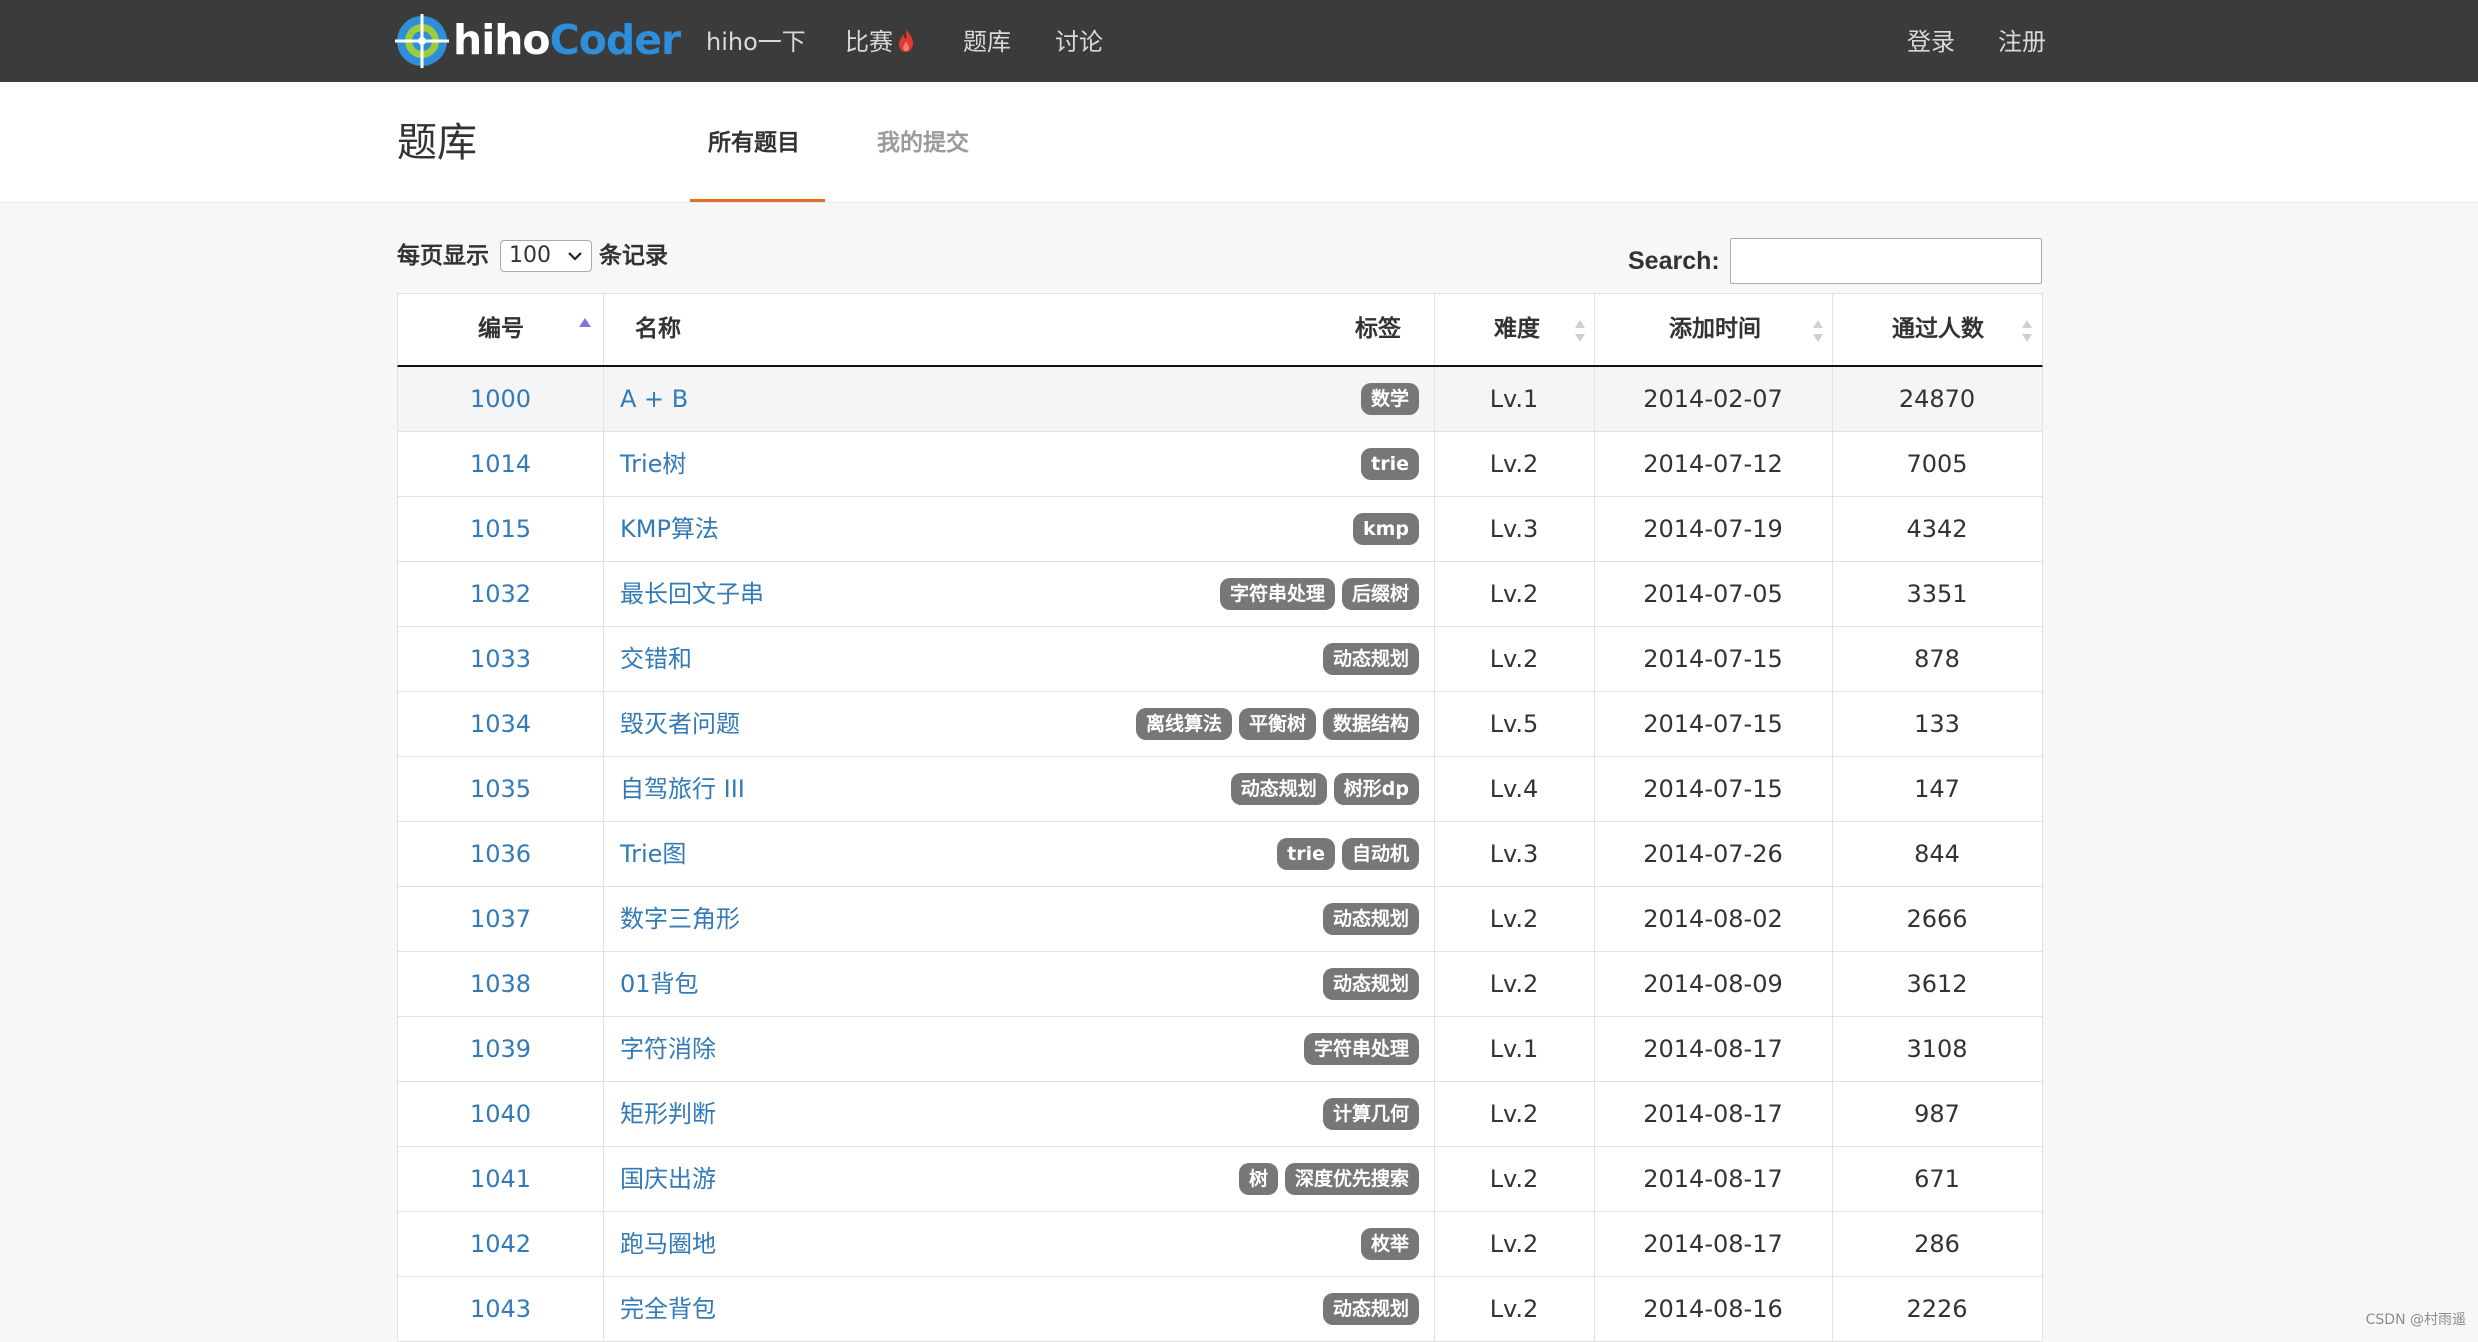 This screenshot has width=2478, height=1342. Describe the element at coordinates (500, 919) in the screenshot. I see `problem-id-link: 1037` at that location.